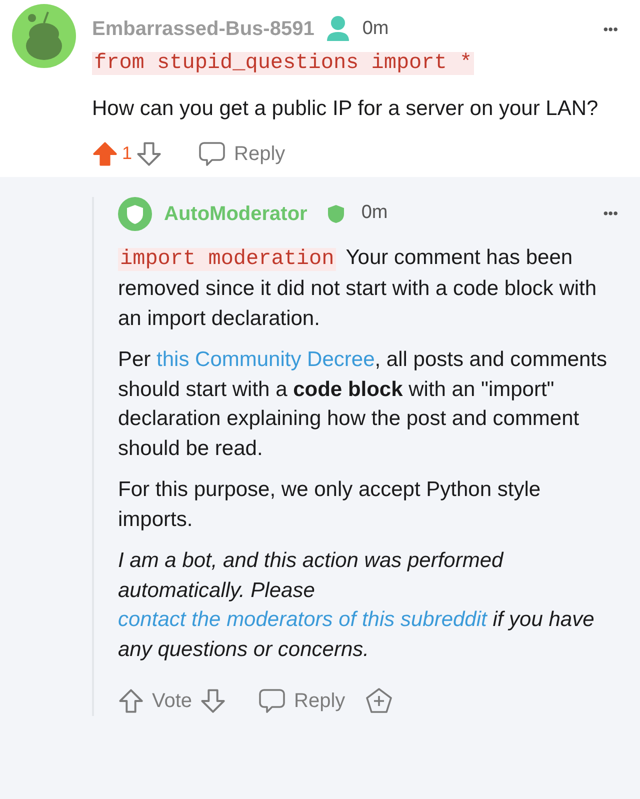  Describe the element at coordinates (265, 359) in the screenshot. I see `link: this Community Decree` at that location.